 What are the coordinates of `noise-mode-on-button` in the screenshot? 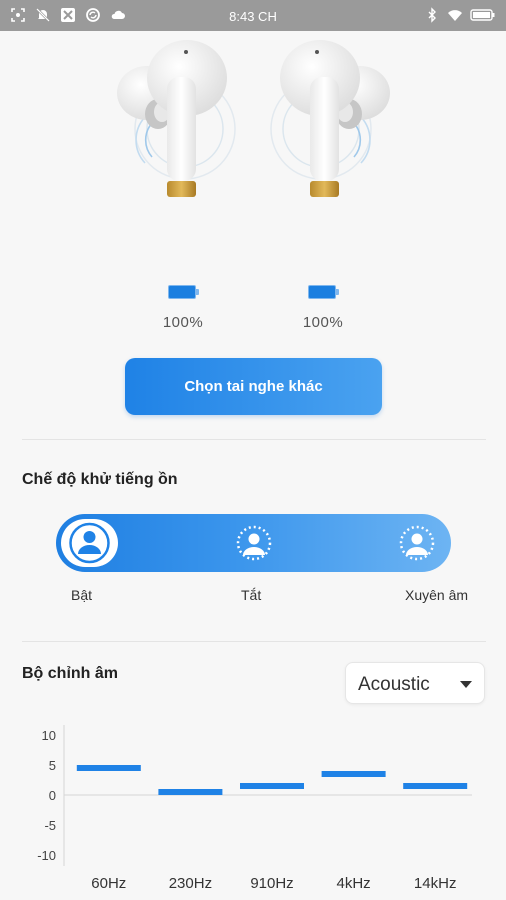 It's located at (89, 543).